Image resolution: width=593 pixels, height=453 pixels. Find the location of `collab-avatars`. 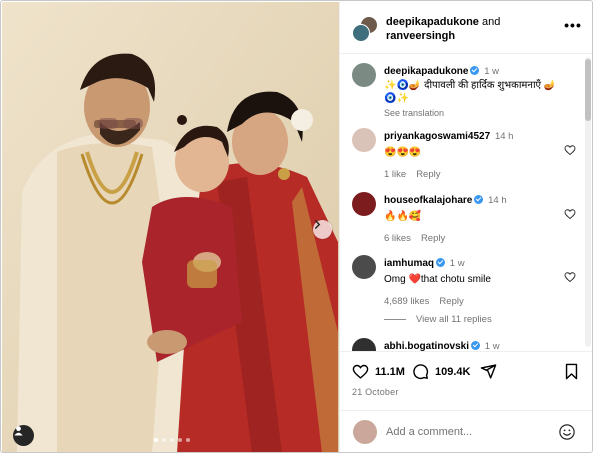

collab-avatars is located at coordinates (365, 29).